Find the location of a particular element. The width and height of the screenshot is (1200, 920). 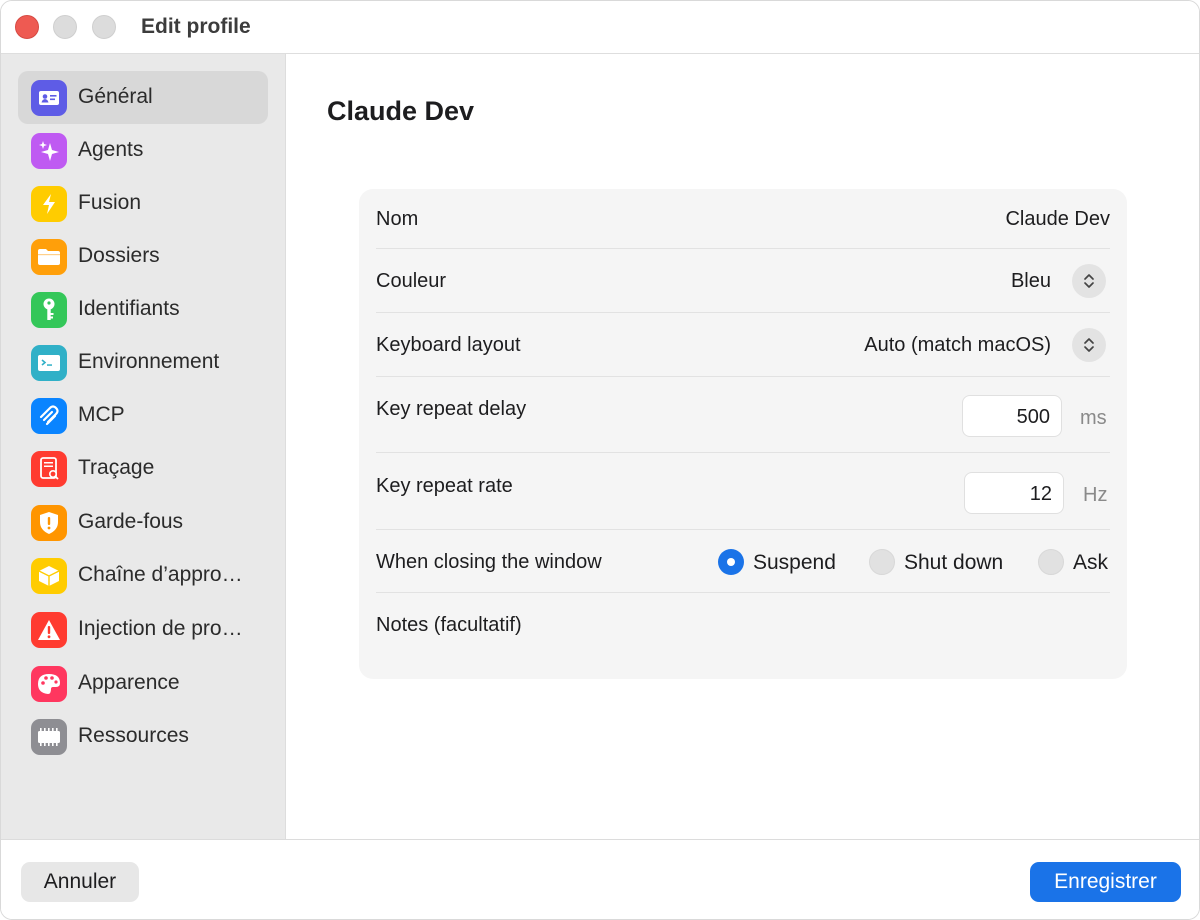

save-button: Enregistrer is located at coordinates (1105, 882).